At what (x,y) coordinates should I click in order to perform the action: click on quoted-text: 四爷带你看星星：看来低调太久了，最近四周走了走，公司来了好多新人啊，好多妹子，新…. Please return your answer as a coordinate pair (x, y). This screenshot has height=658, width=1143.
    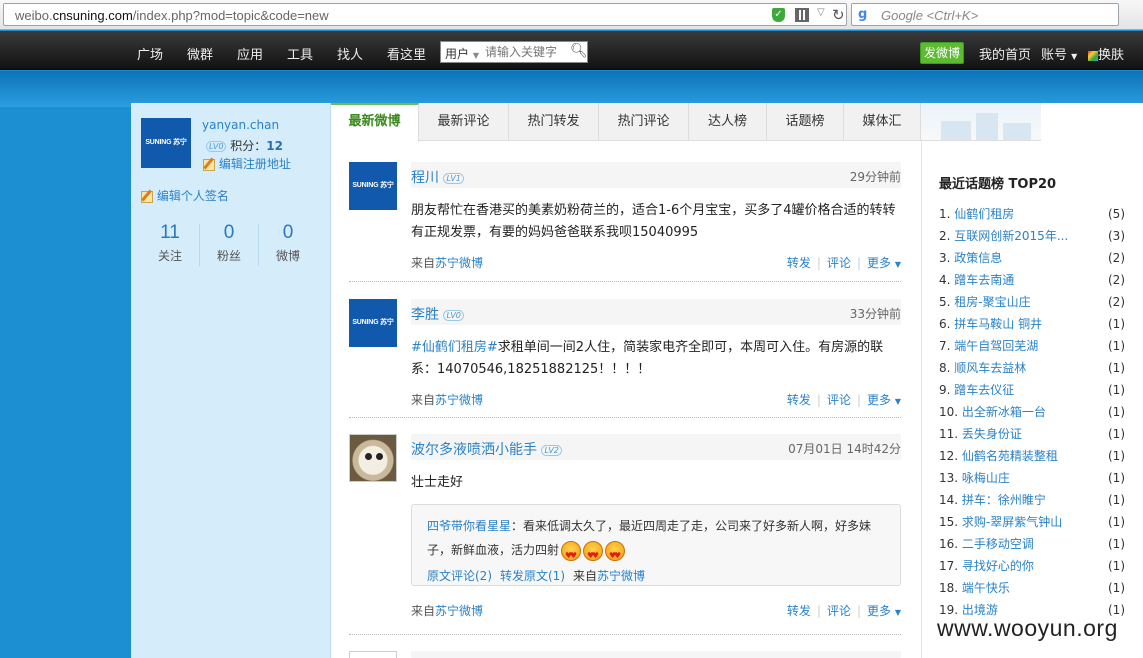
    Looking at the image, I should click on (659, 541).